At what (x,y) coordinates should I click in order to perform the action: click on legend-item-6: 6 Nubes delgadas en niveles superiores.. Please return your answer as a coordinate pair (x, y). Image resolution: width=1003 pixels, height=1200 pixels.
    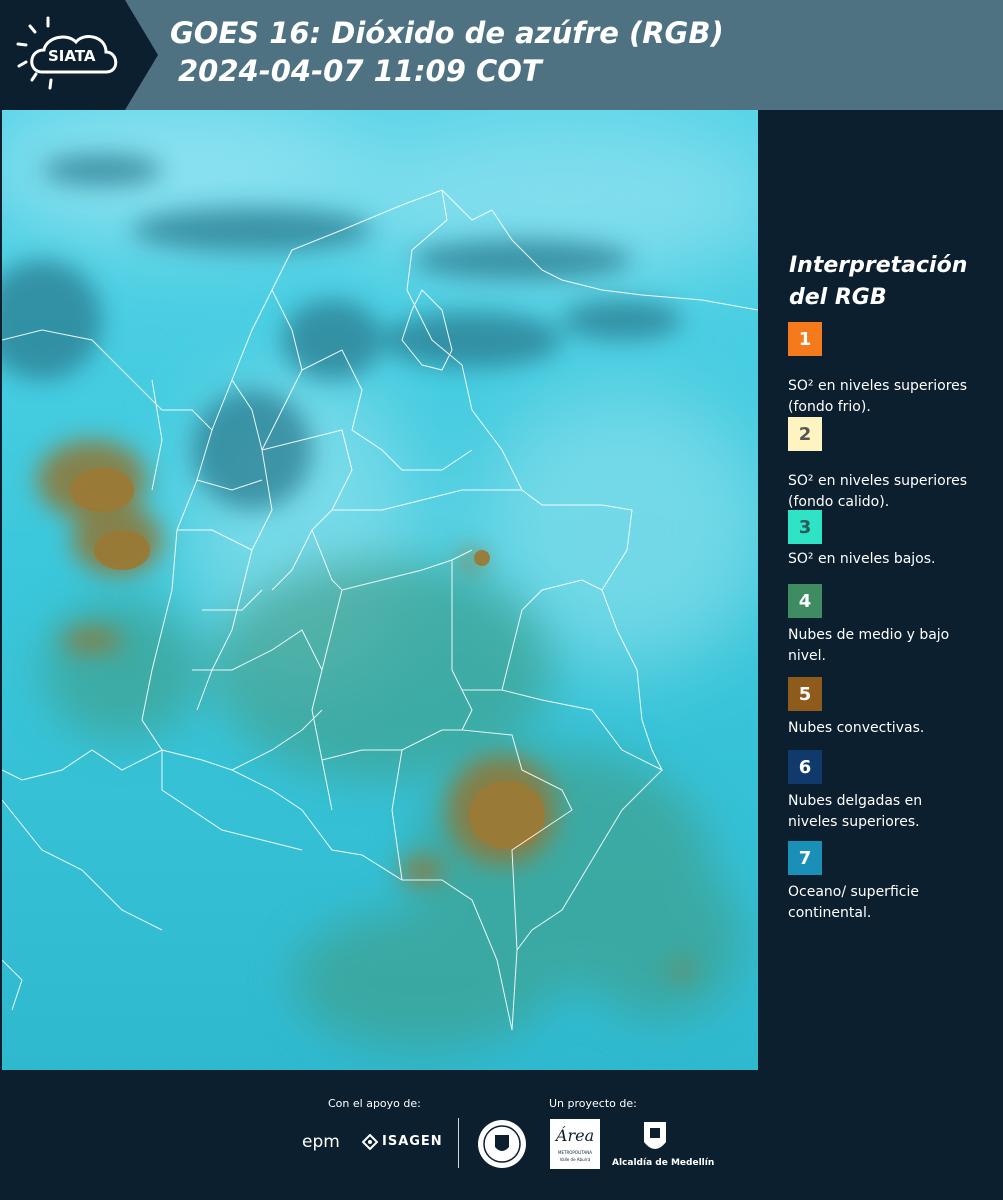
    Looking at the image, I should click on (893, 791).